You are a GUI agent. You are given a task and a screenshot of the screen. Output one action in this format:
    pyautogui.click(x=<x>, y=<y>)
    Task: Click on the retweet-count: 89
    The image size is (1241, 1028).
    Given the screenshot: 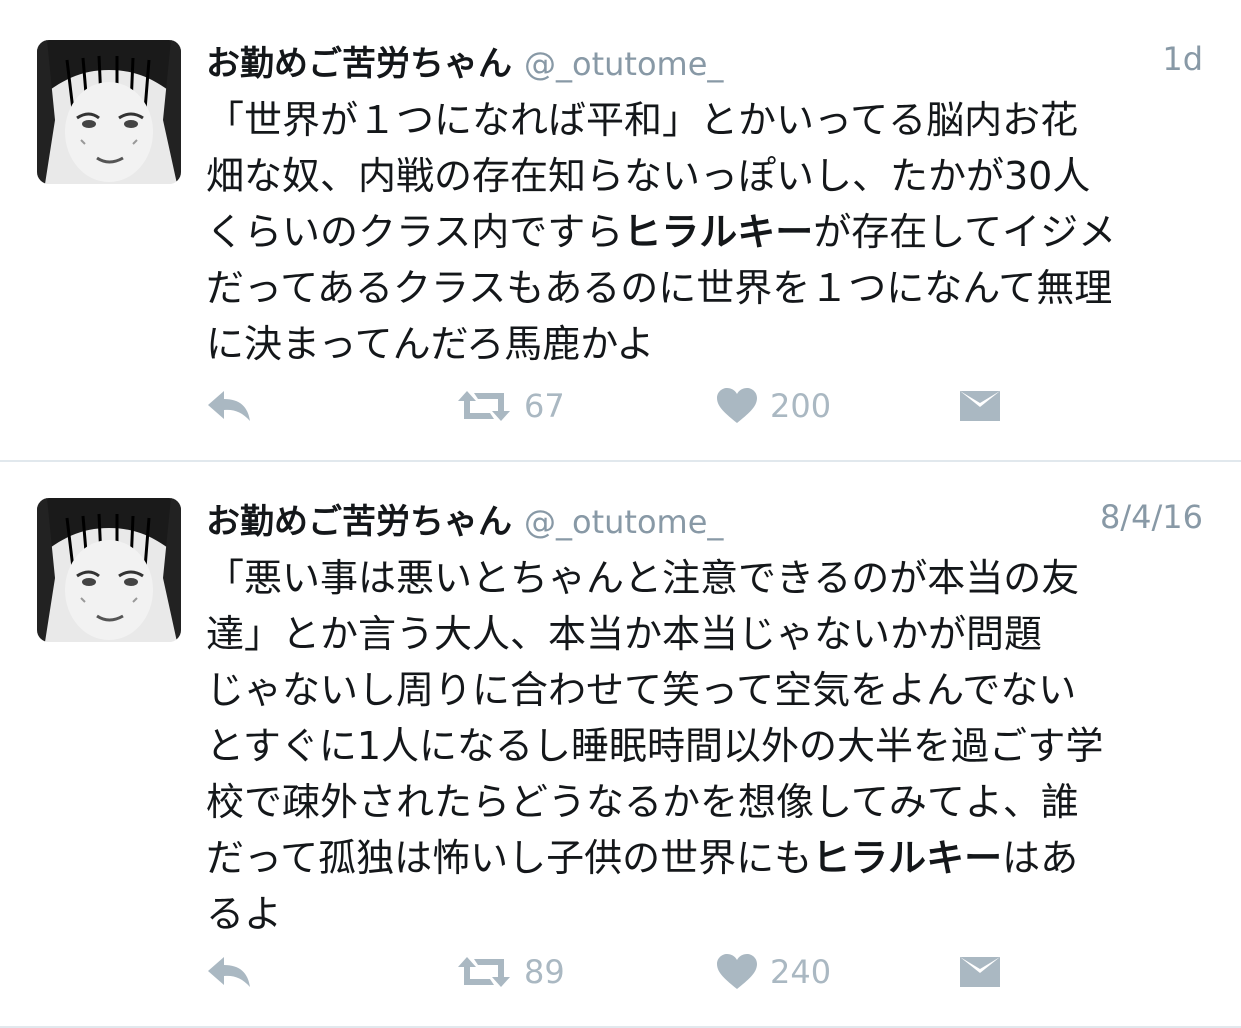 What is the action you would take?
    pyautogui.click(x=544, y=972)
    